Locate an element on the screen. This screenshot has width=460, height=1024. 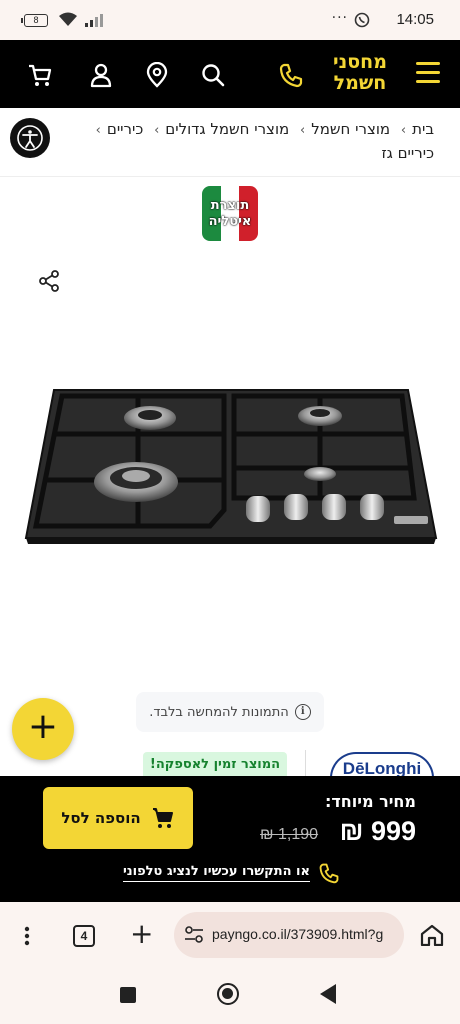
wifi-icon is located at coordinates (68, 19).